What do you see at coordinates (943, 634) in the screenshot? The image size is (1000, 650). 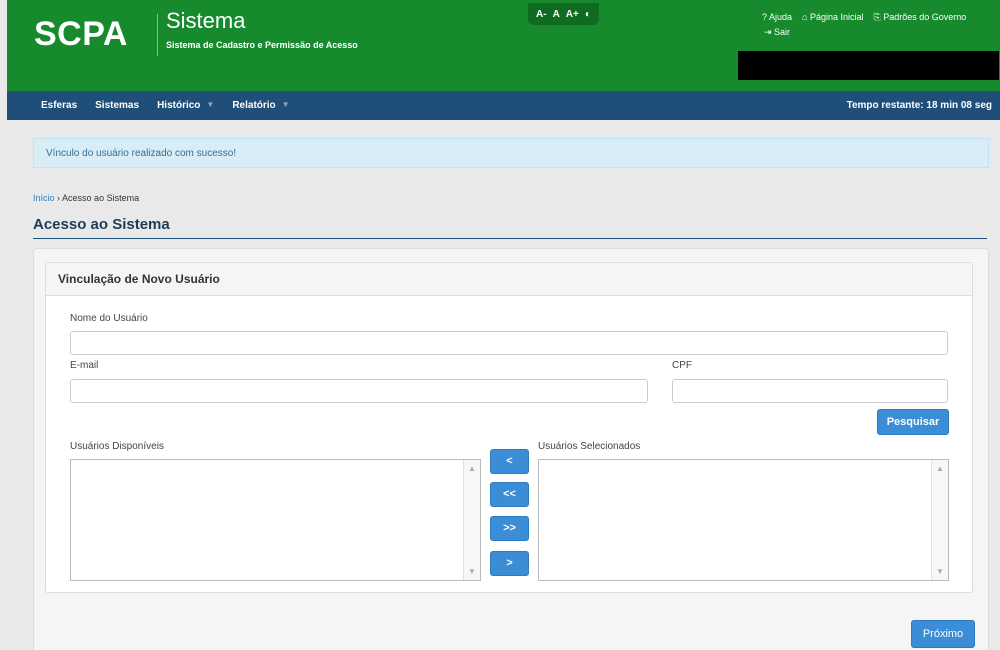 I see `next-button: Próximo` at bounding box center [943, 634].